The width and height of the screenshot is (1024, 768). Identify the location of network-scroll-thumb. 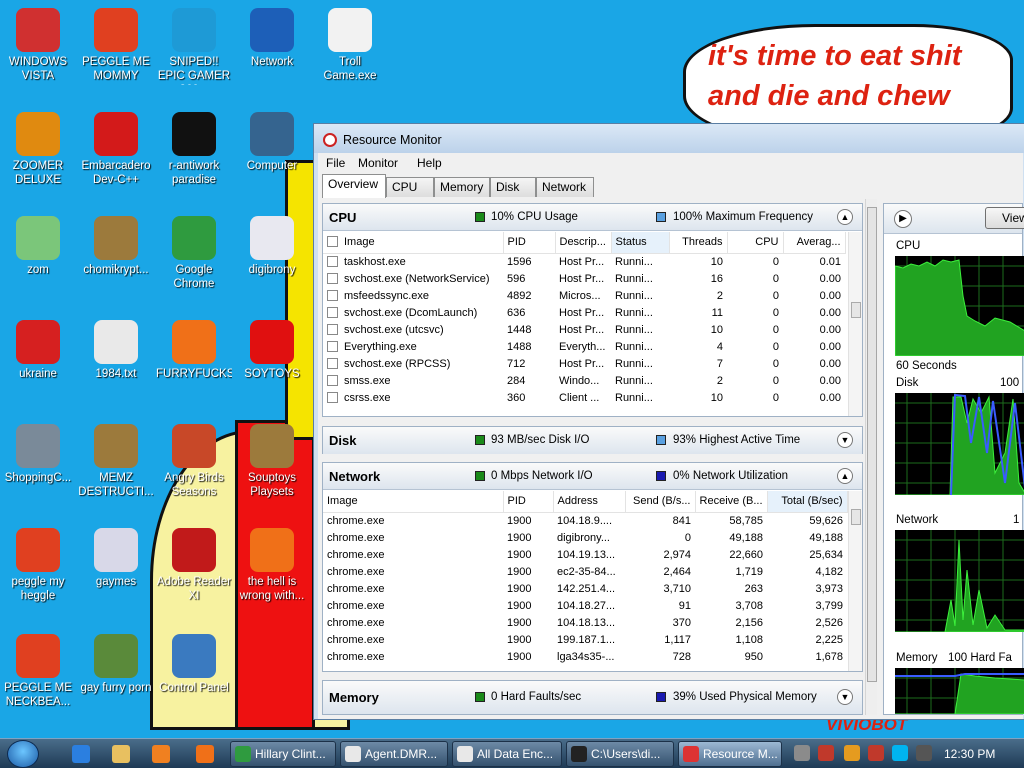
(856, 517).